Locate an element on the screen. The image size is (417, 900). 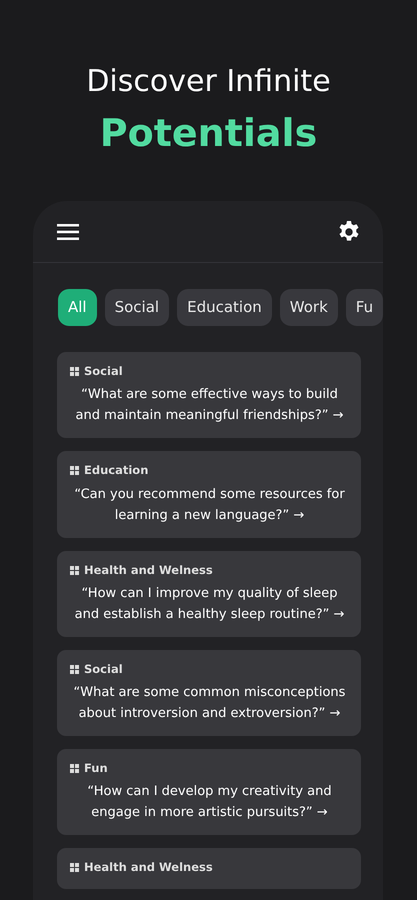
category-chip: Fu is located at coordinates (364, 307).